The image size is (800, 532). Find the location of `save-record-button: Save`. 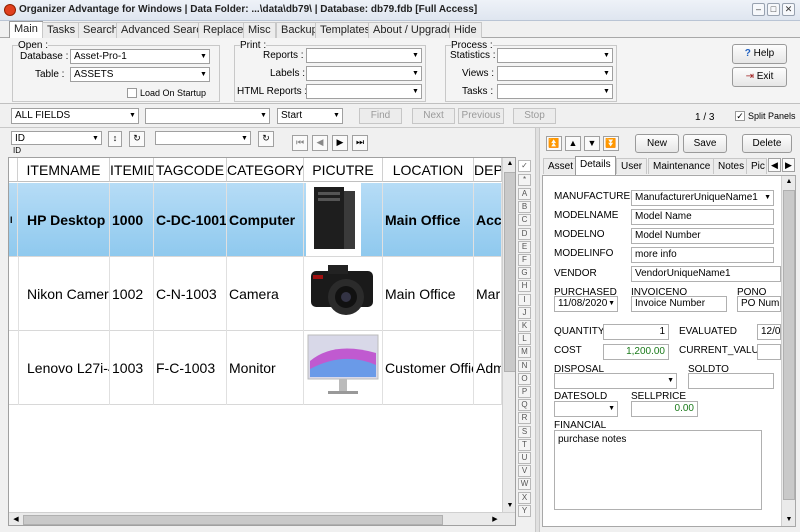

save-record-button: Save is located at coordinates (705, 143).